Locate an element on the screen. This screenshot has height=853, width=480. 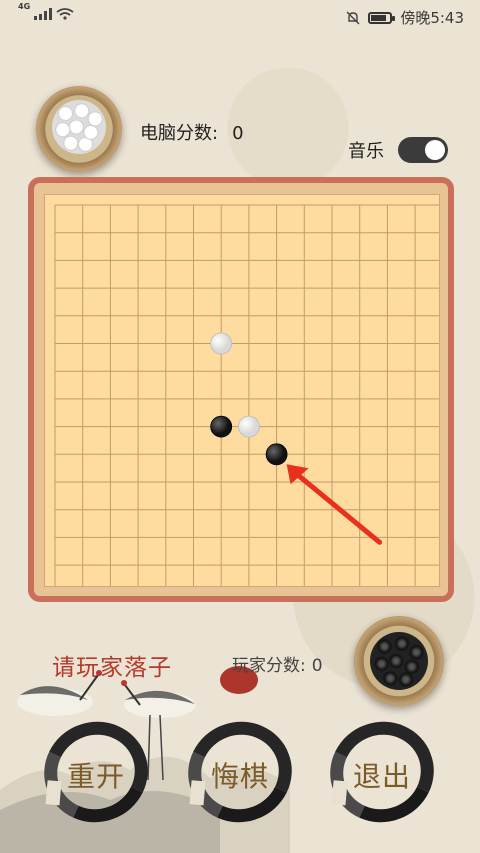
undo-button: 悔棋 is located at coordinates (240, 772).